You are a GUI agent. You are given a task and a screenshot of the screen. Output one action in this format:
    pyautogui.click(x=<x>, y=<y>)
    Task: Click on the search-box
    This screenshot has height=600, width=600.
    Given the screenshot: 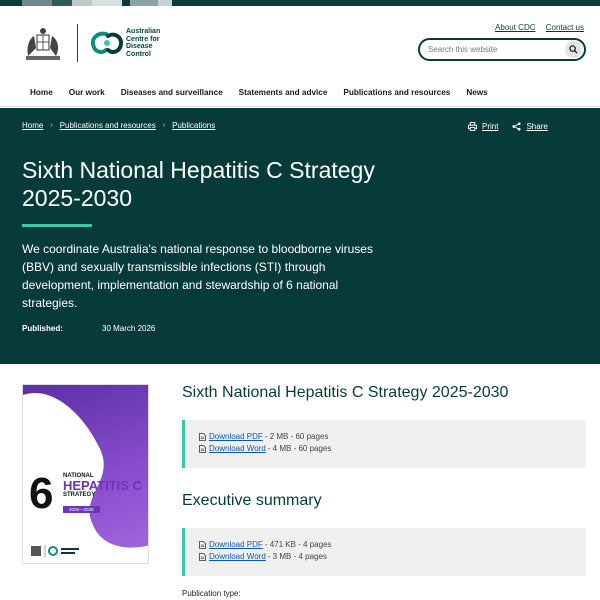 What is the action you would take?
    pyautogui.click(x=502, y=49)
    